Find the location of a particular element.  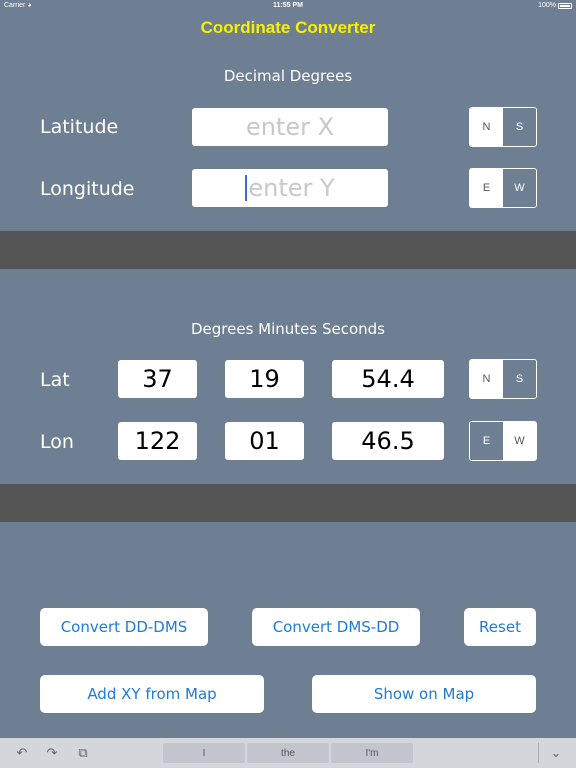

latitude-ns-toggle: N S is located at coordinates (503, 127).